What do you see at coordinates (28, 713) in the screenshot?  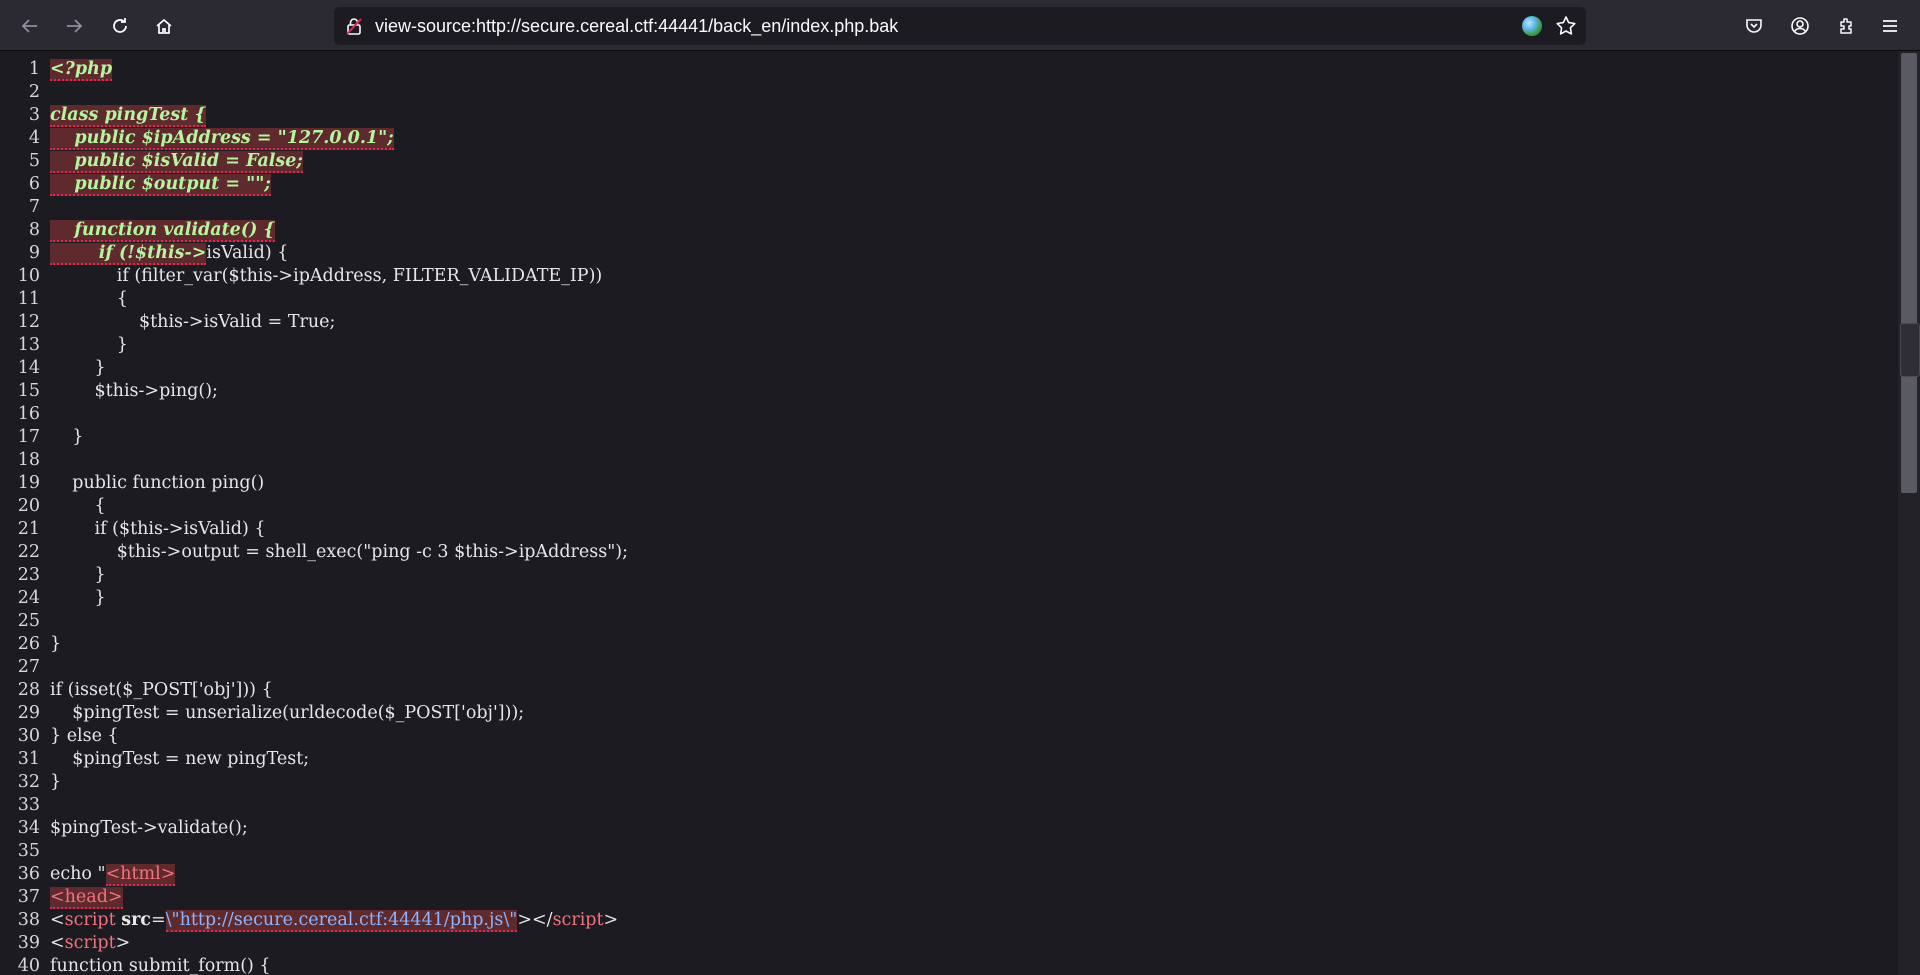 I see `line-number: 29` at bounding box center [28, 713].